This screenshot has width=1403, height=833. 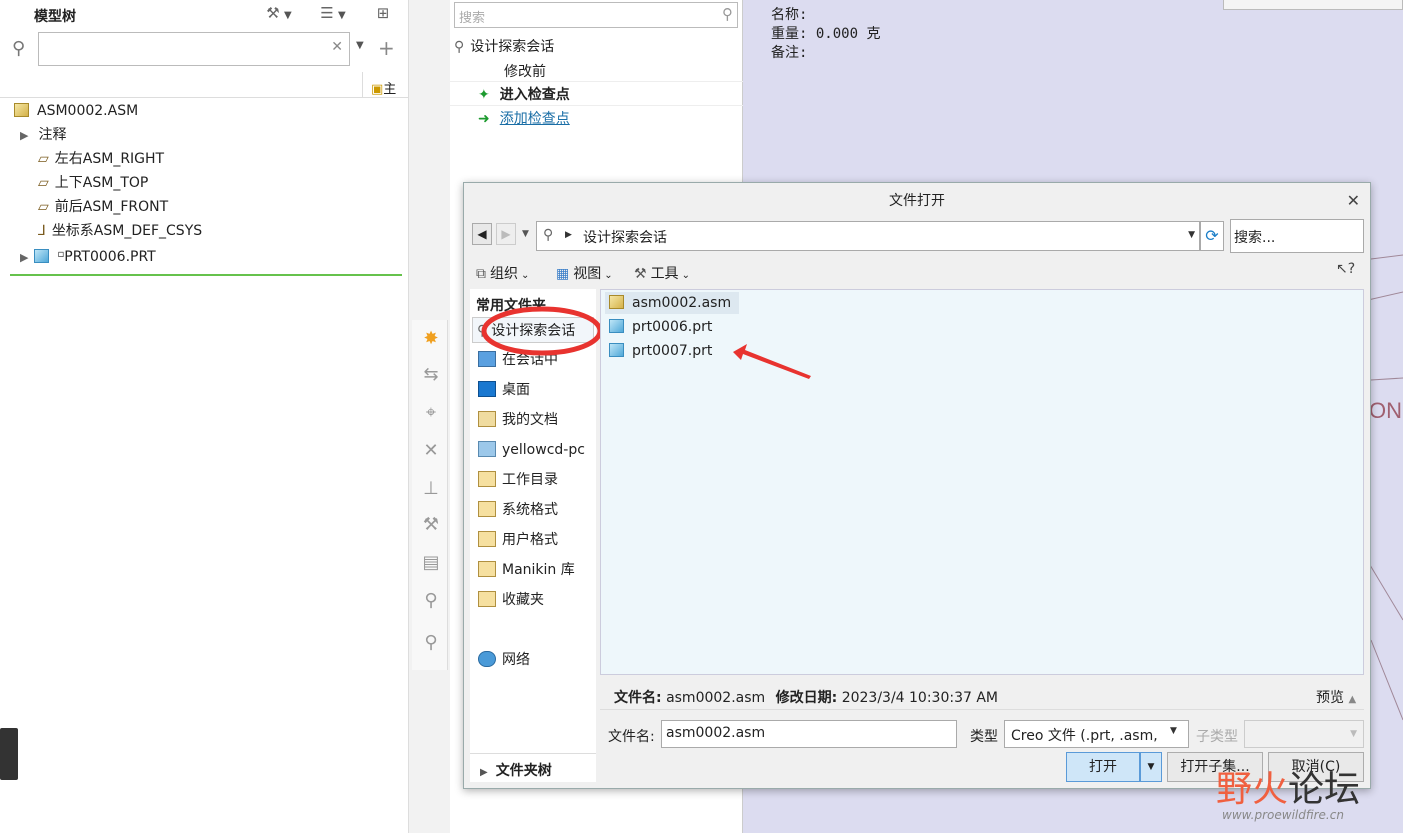 What do you see at coordinates (383, 13) in the screenshot?
I see `show-hide-icon: ⊞` at bounding box center [383, 13].